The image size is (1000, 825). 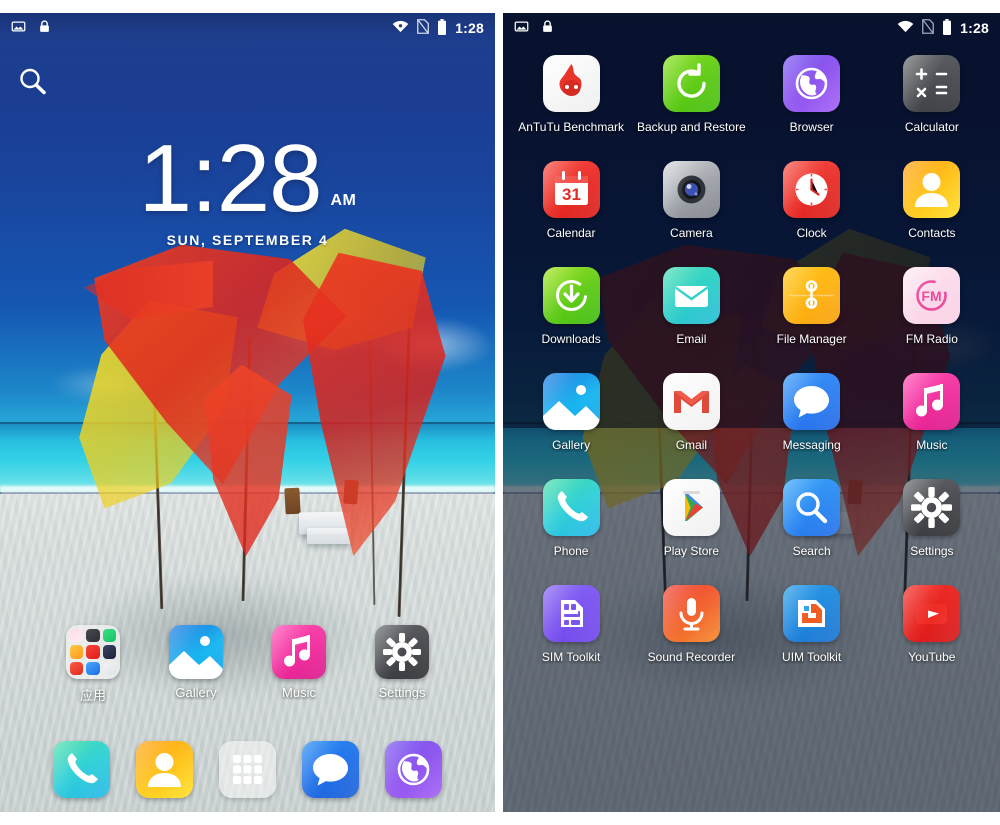 I want to click on lockscreen-clock: 1:28 AM SUN, SEPTEMBER 4, so click(x=247, y=186).